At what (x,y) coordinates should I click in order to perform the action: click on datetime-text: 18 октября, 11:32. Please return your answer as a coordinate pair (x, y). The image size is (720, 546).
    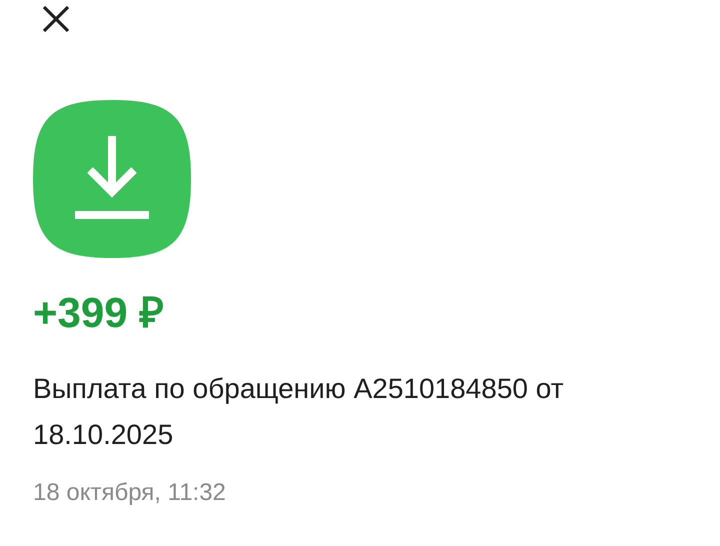
    Looking at the image, I should click on (130, 493).